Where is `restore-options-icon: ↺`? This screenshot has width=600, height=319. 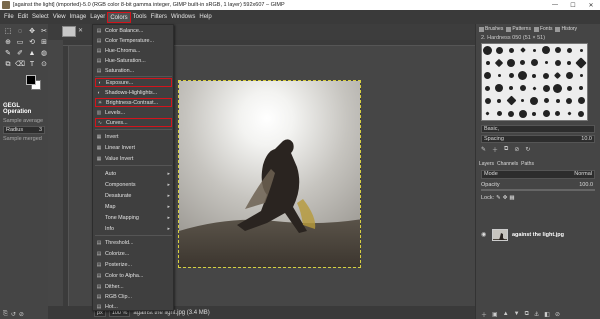
restore-options-icon: ↺ is located at coordinates (13, 314).